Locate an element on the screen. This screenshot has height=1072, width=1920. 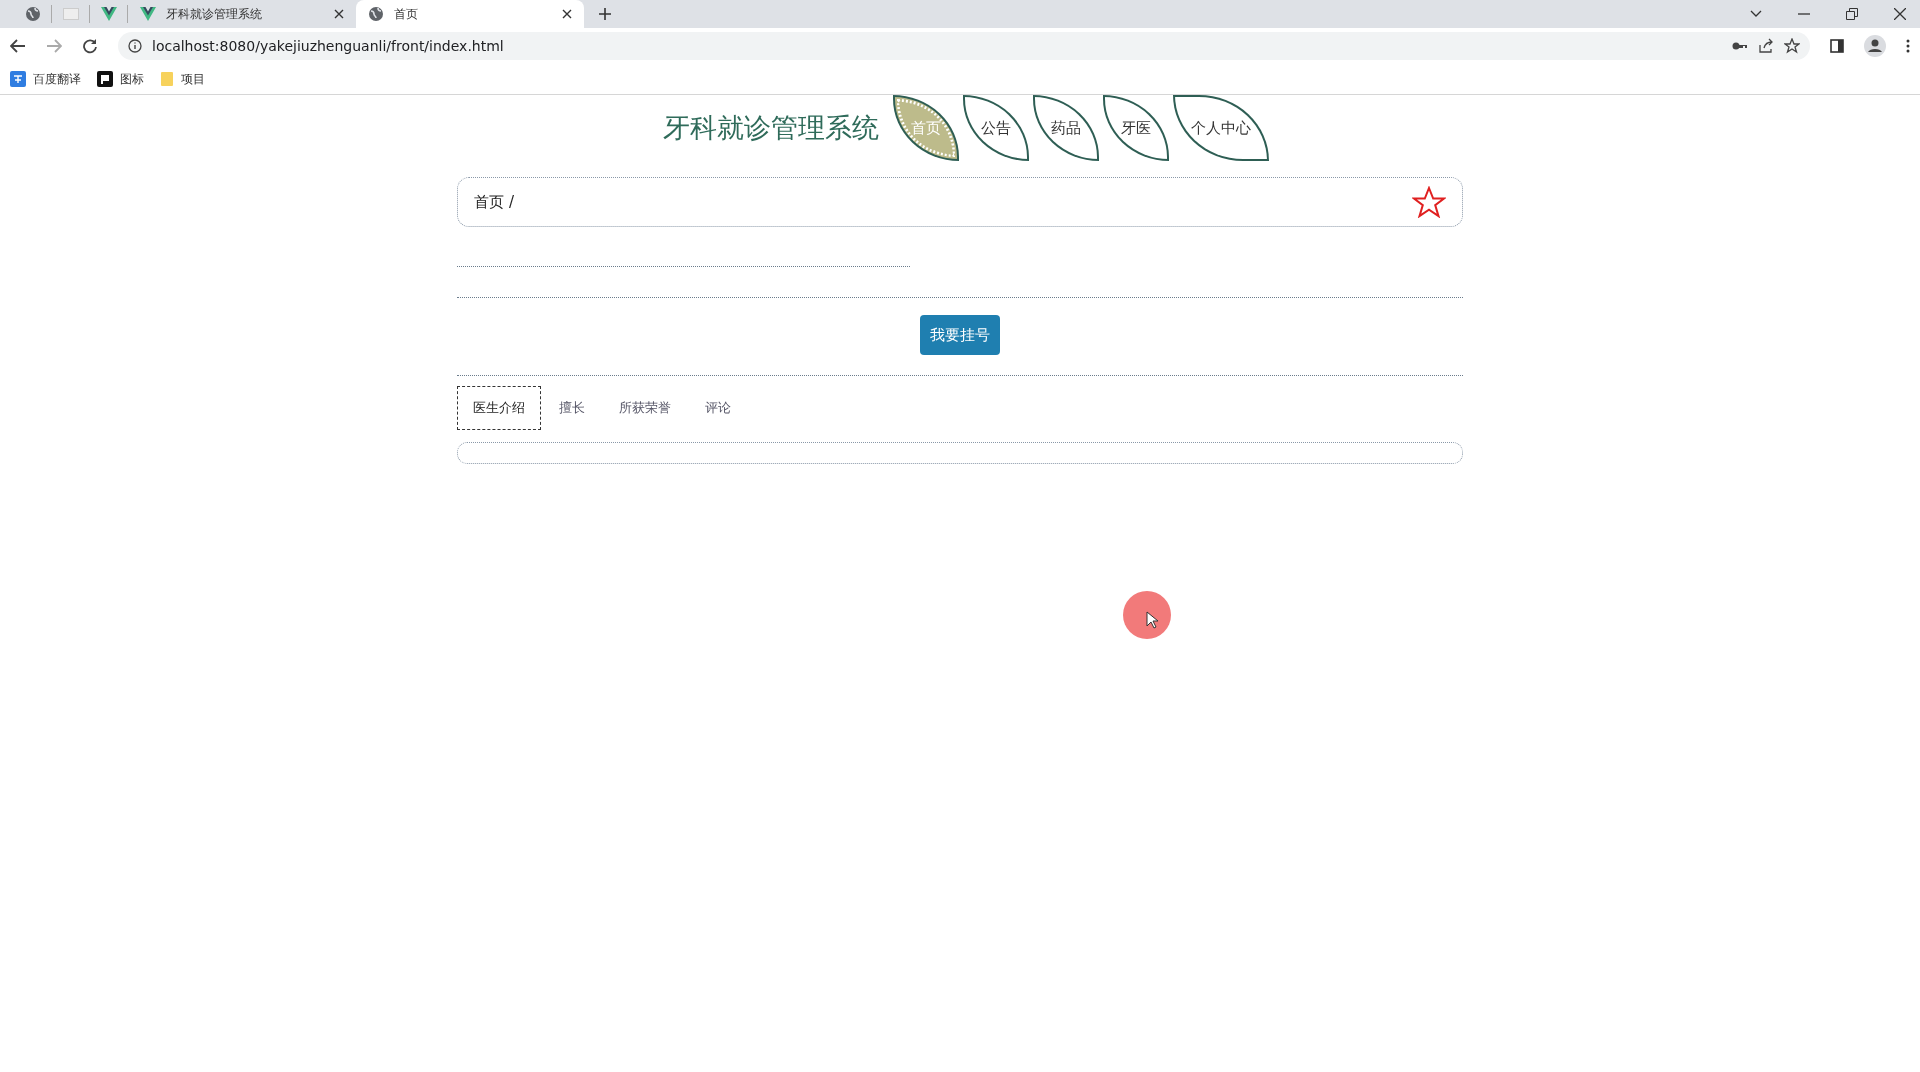
bookmark: 项目 is located at coordinates (182, 79).